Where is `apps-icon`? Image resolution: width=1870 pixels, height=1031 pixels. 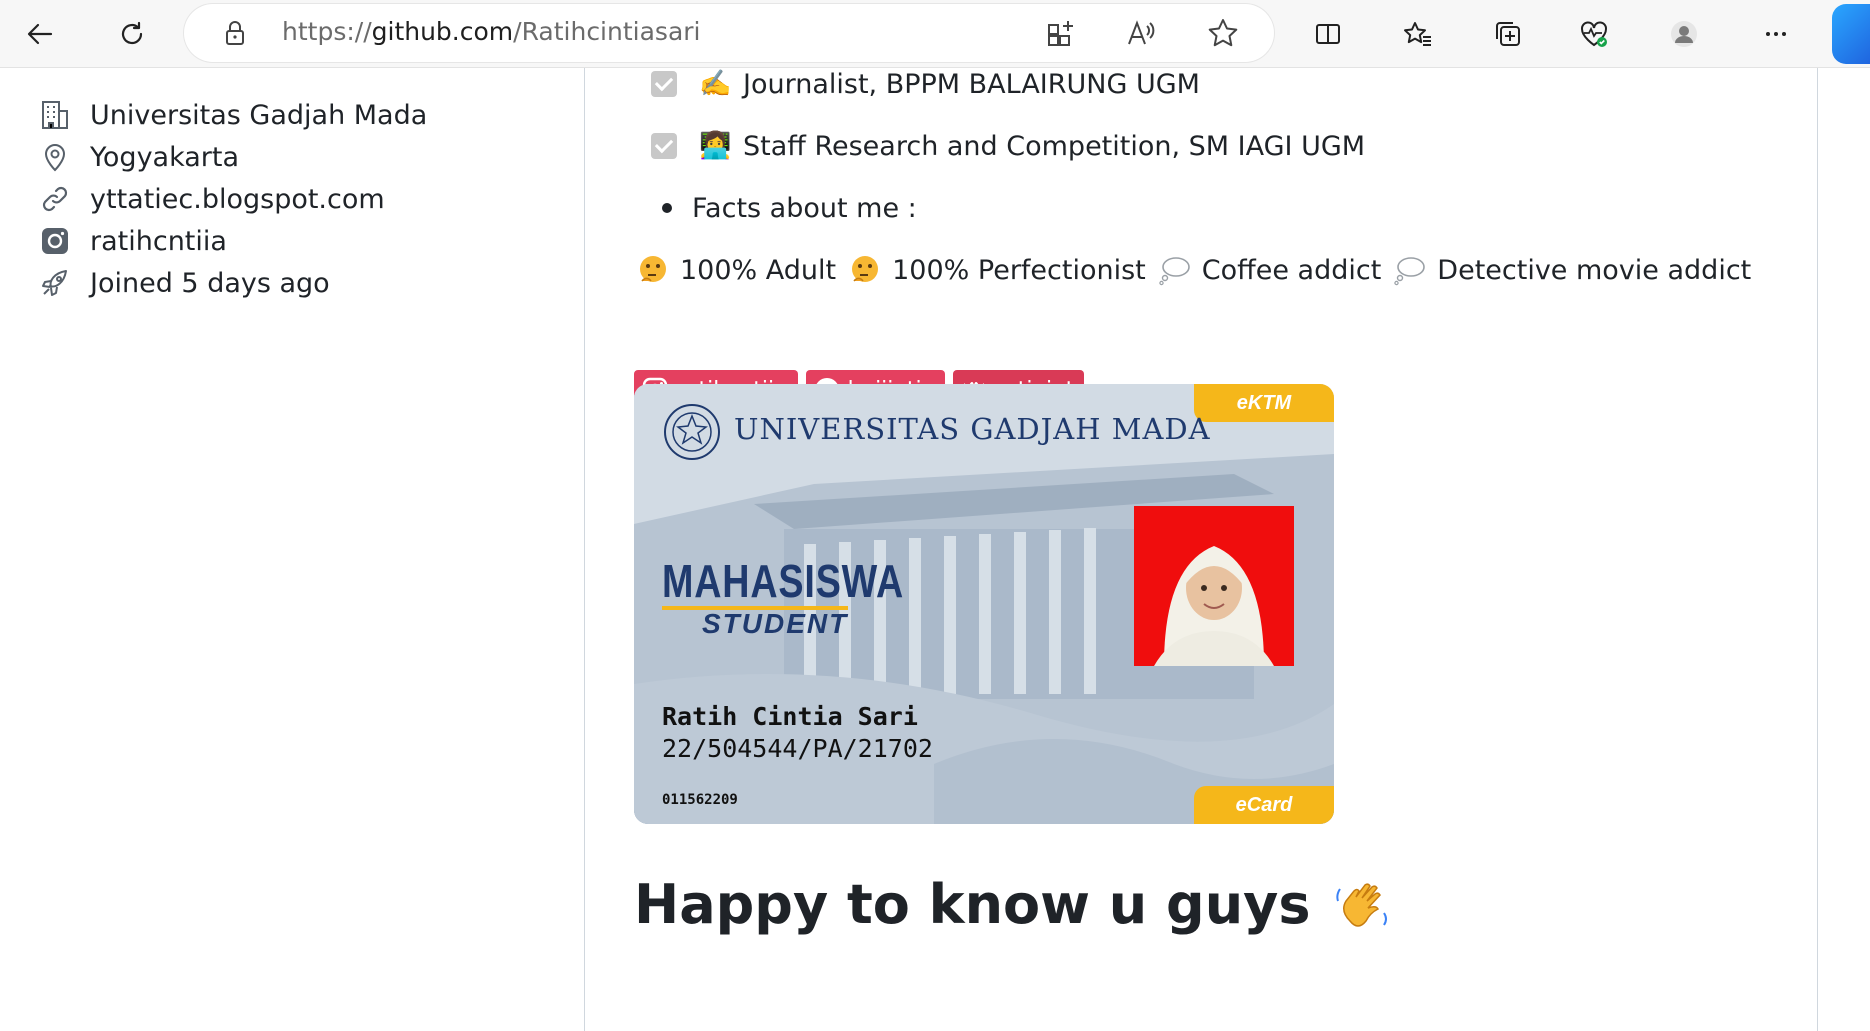
apps-icon is located at coordinates (1061, 33).